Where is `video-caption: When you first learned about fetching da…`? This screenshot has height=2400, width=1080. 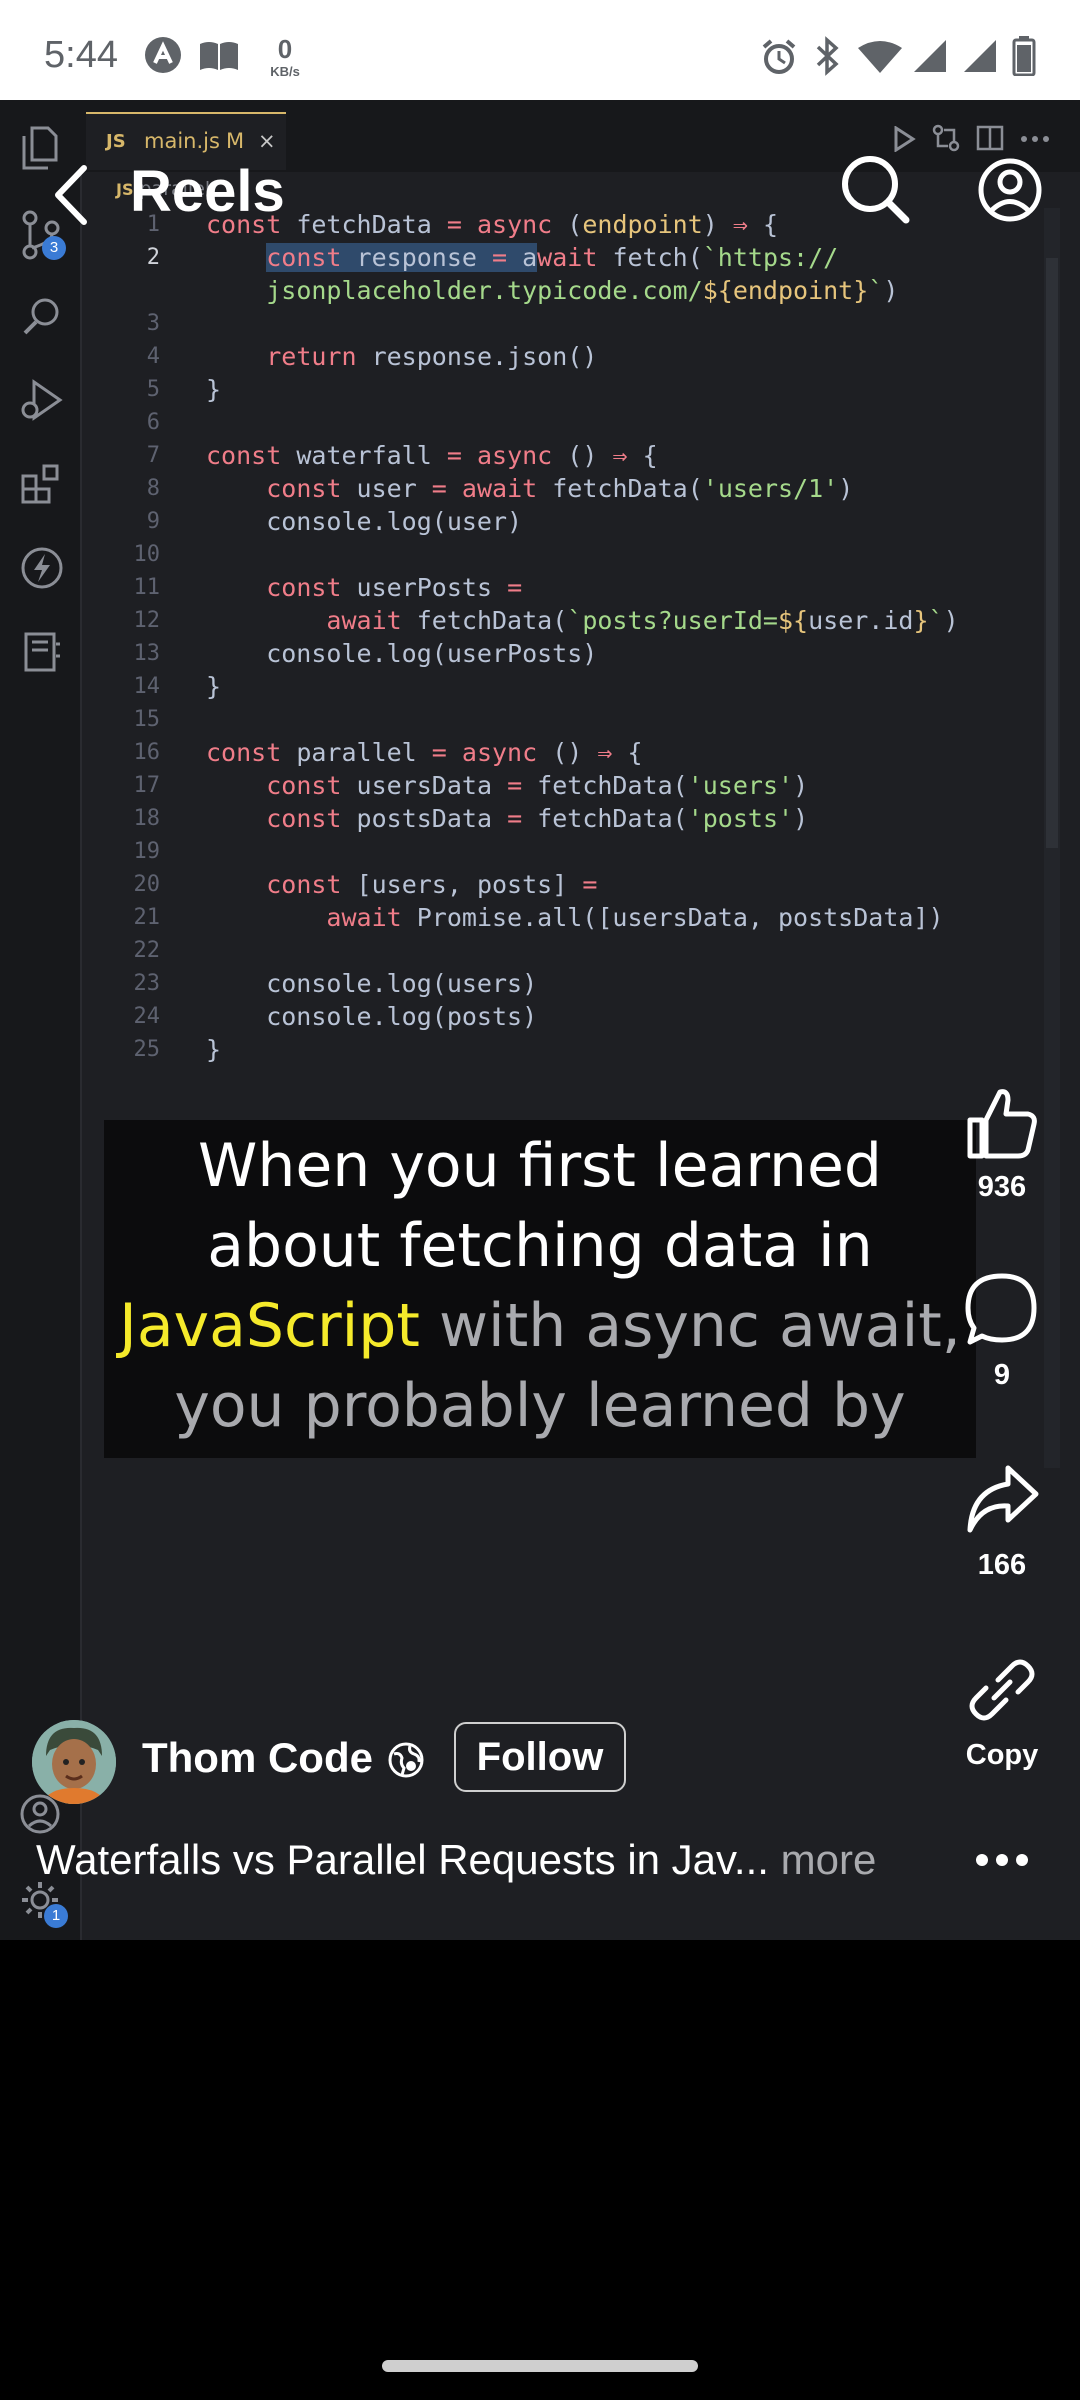 video-caption: When you first learned about fetching da… is located at coordinates (540, 1289).